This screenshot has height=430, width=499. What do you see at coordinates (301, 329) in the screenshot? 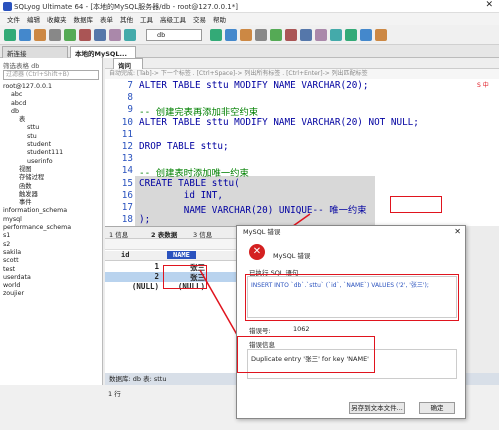
I see `error-code: 1062` at bounding box center [301, 329].